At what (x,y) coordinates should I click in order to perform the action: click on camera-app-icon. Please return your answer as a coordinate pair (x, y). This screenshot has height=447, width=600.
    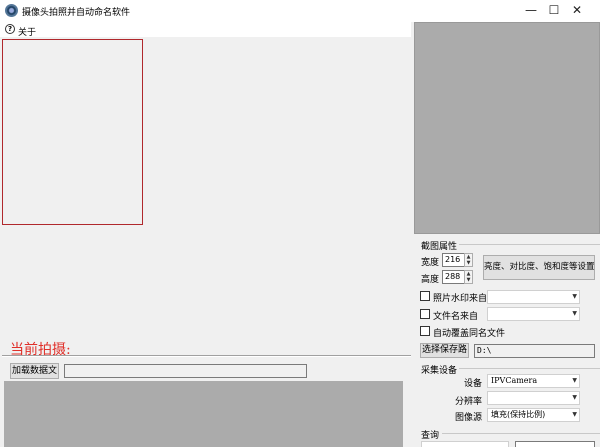
    Looking at the image, I should click on (11, 10).